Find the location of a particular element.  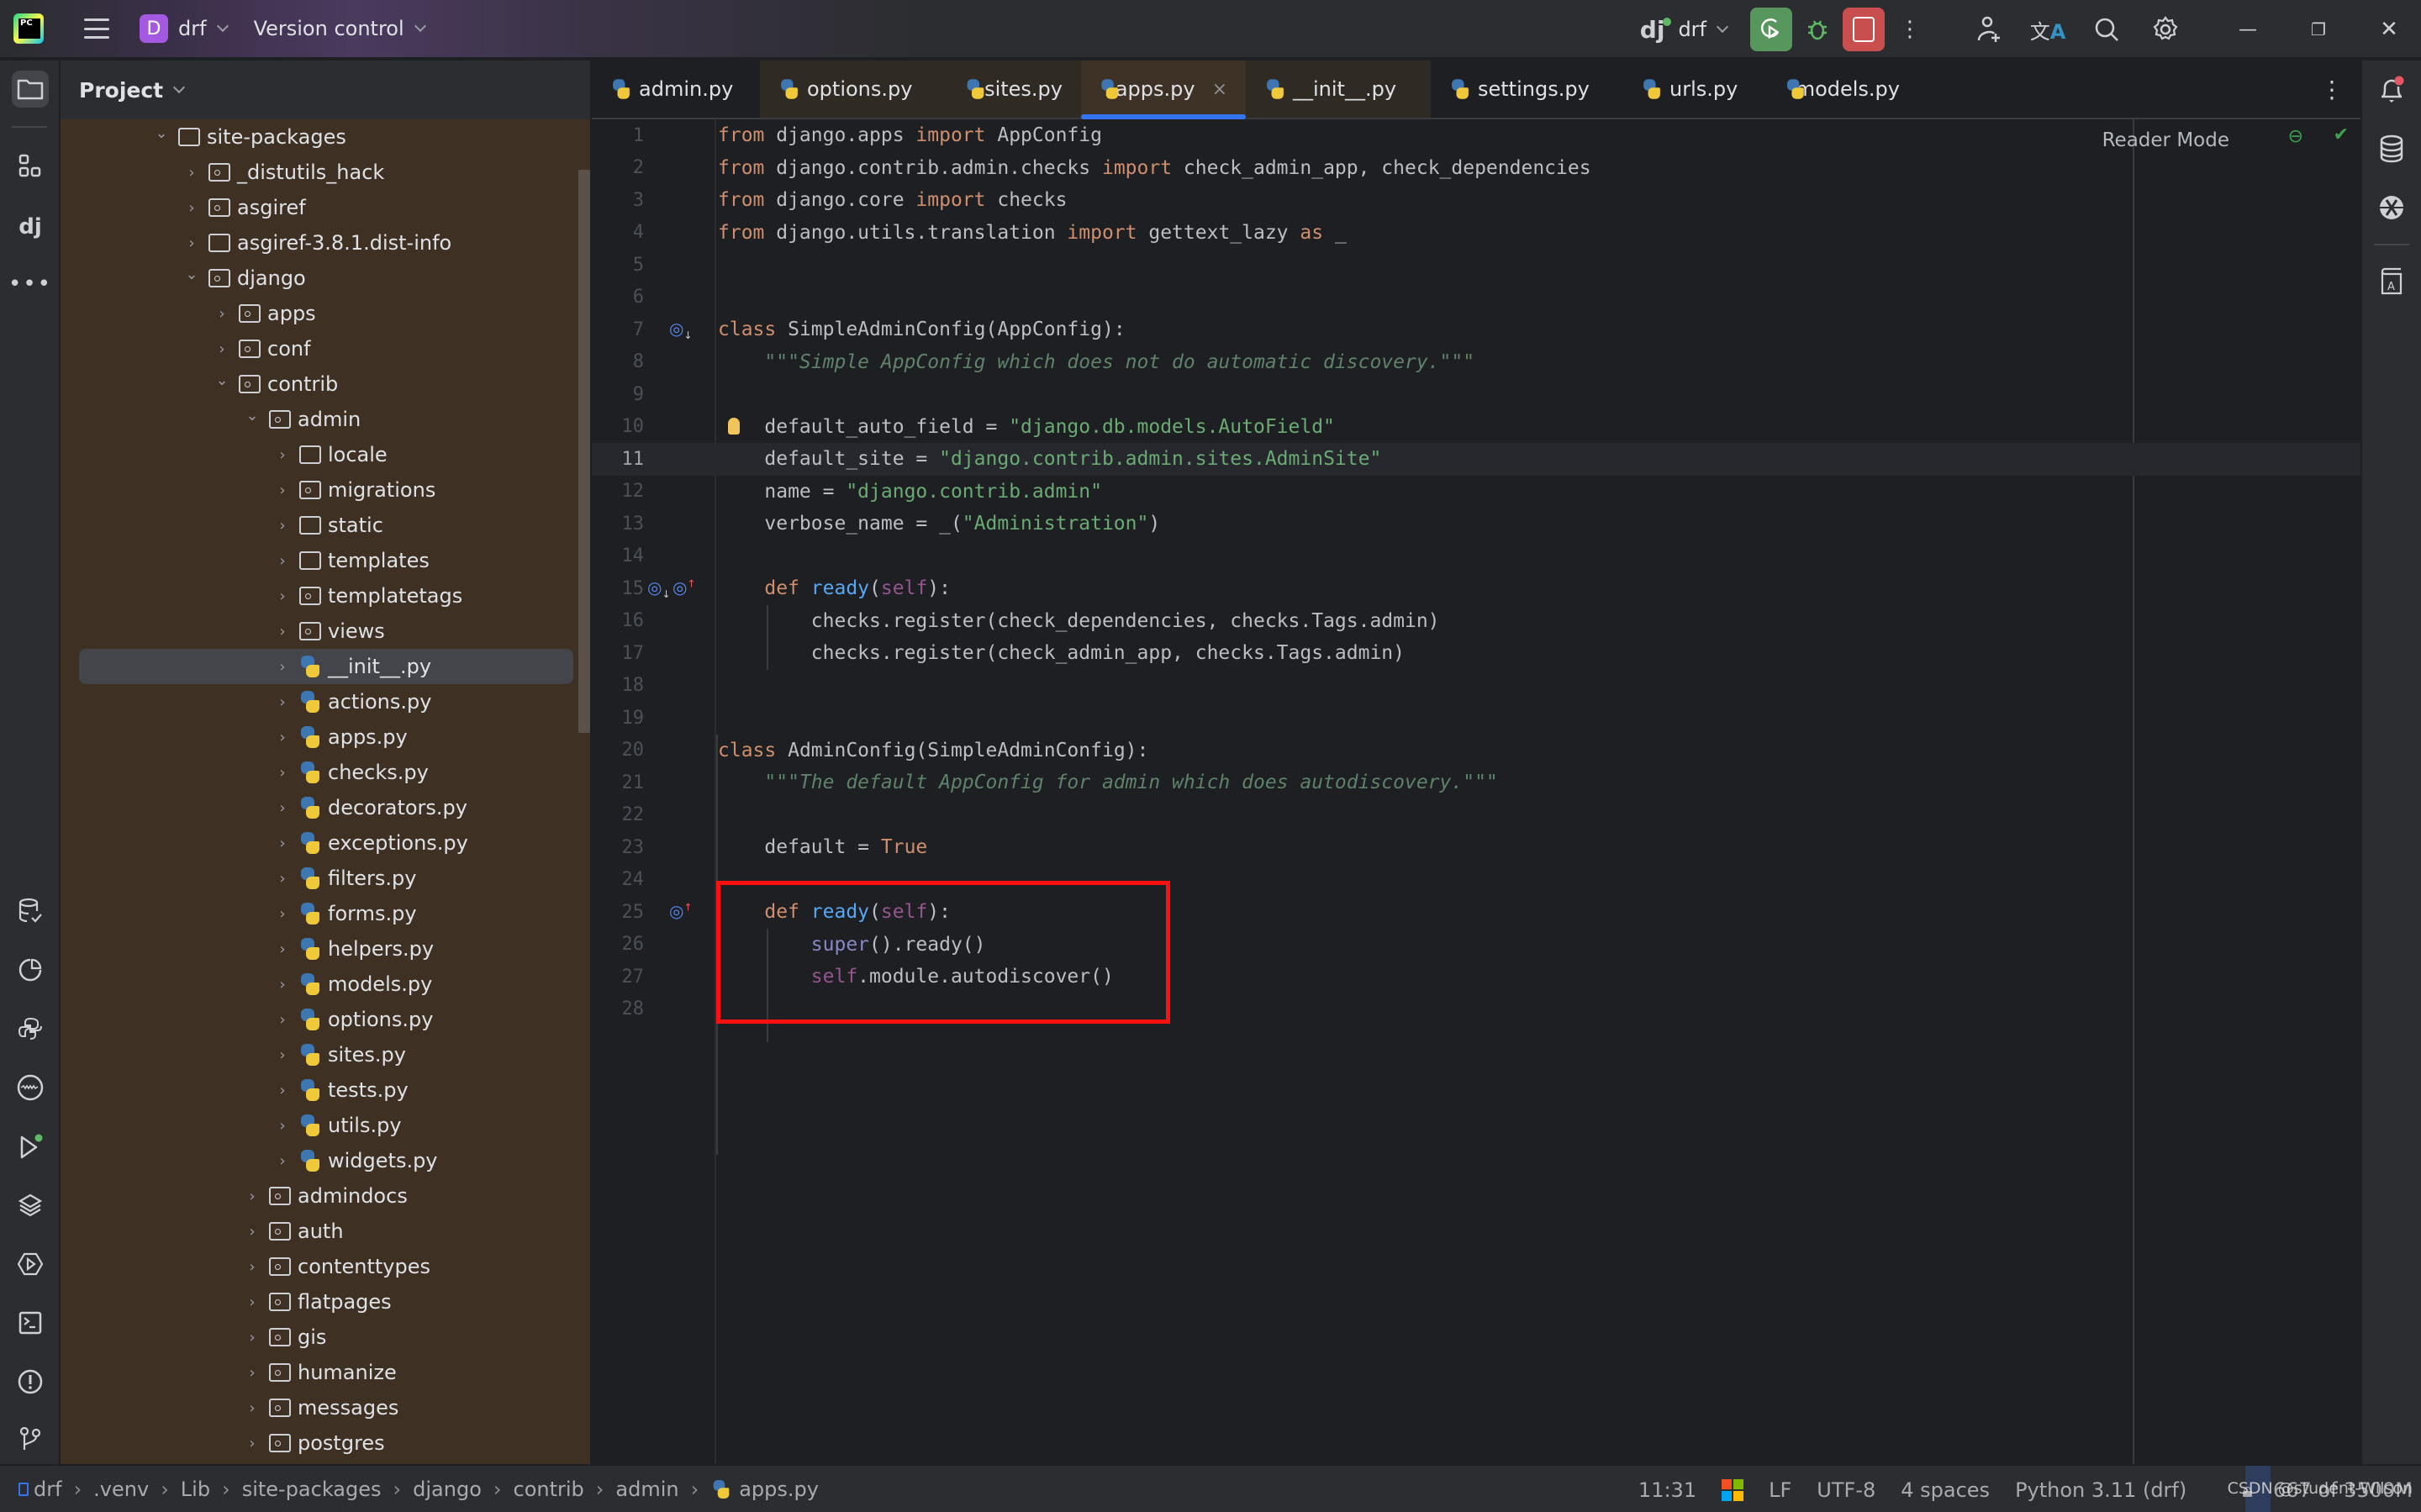

line-number: 13 is located at coordinates (618, 525).